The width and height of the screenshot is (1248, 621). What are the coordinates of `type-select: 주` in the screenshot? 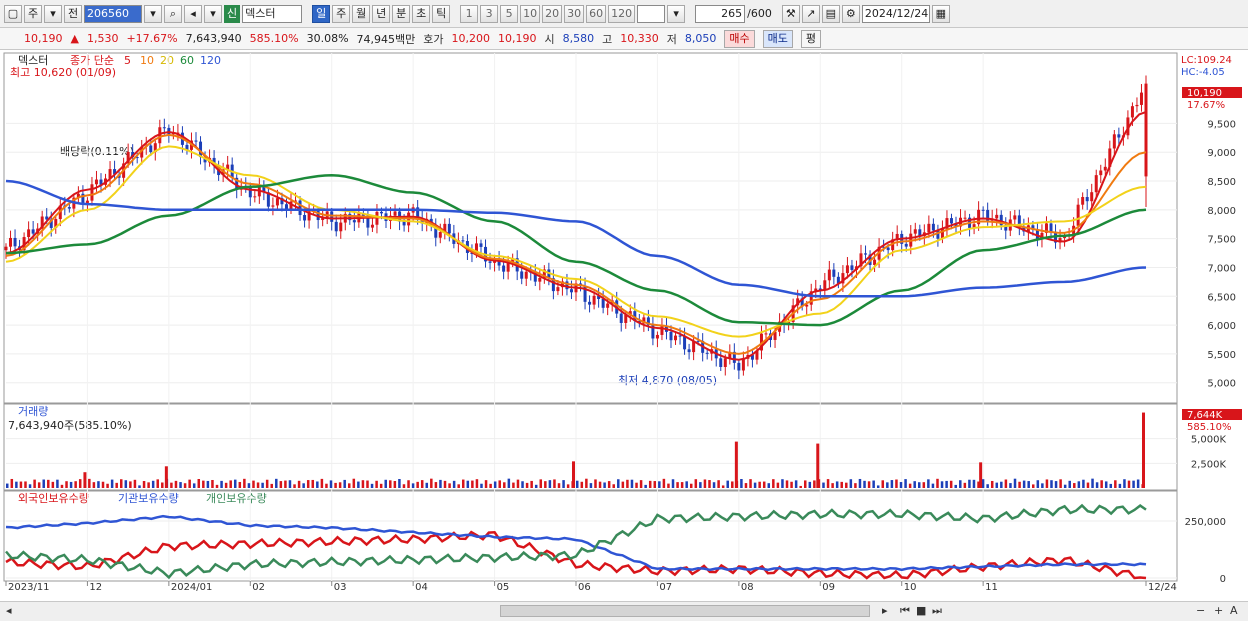 It's located at (33, 13).